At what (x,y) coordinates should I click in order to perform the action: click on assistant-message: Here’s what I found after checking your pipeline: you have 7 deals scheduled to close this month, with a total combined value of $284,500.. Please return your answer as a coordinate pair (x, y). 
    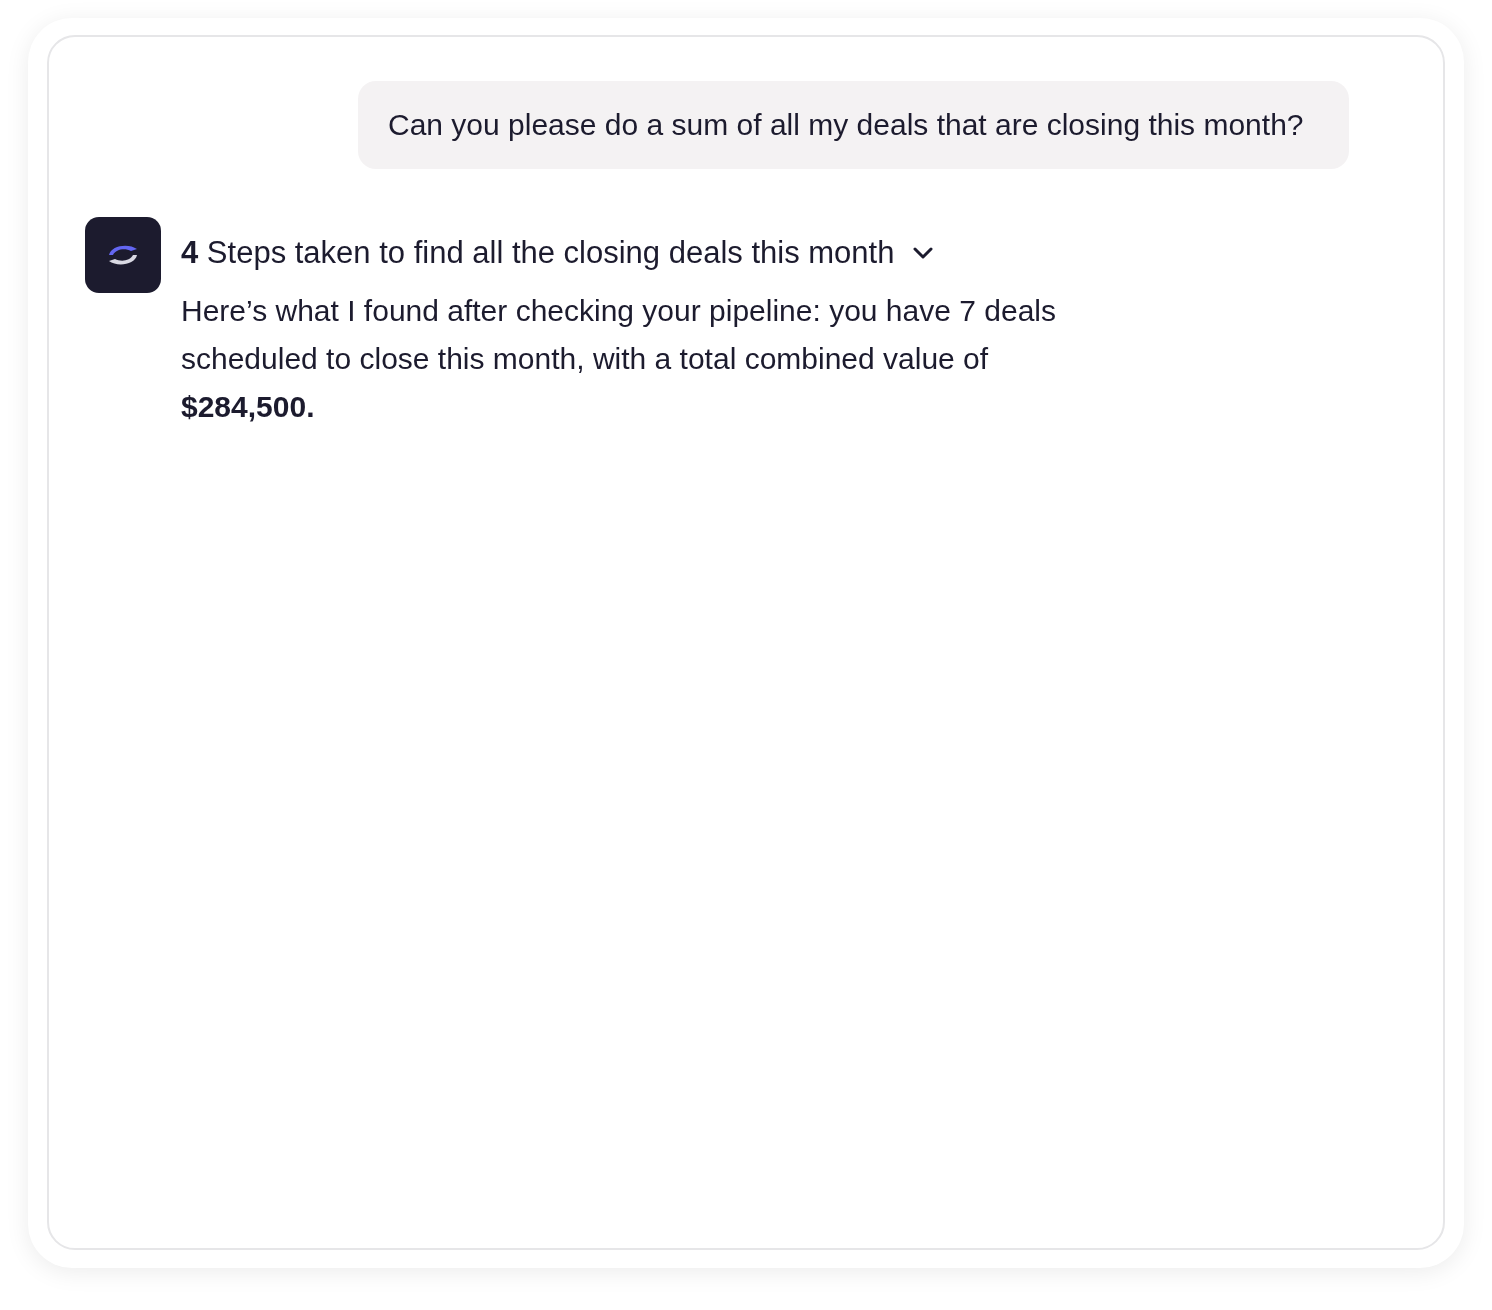
    Looking at the image, I should click on (619, 359).